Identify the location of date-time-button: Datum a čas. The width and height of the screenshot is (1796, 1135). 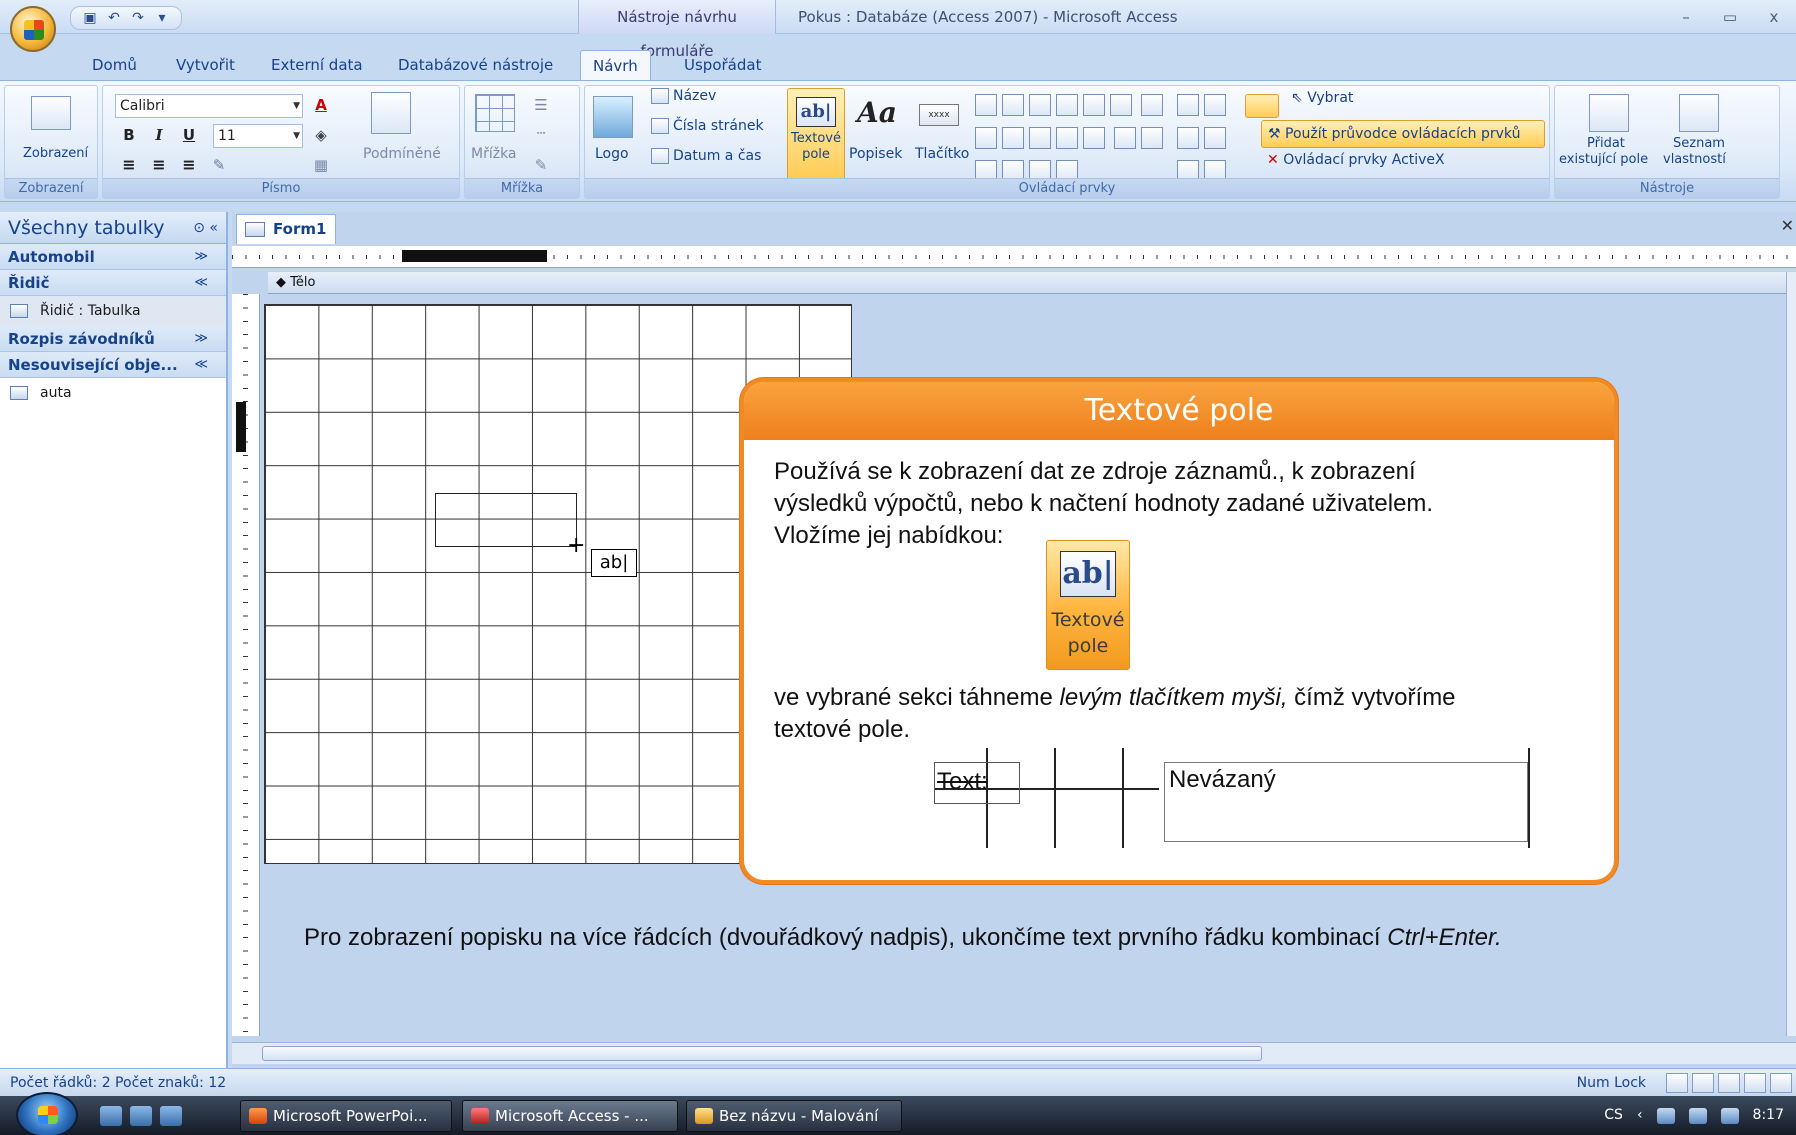
(706, 156).